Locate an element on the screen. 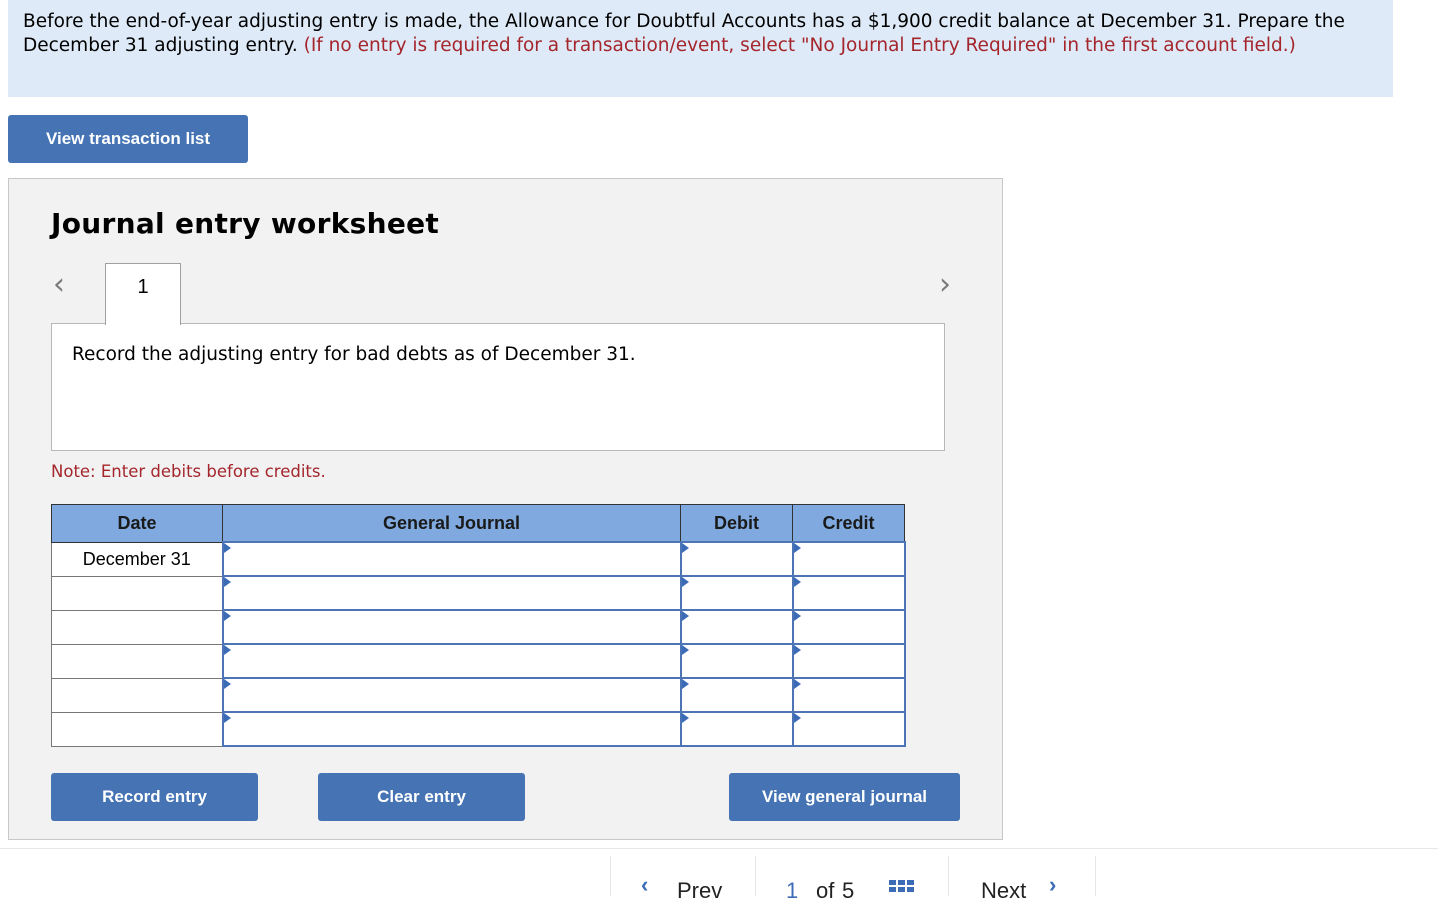 This screenshot has width=1438, height=904. prev-chevron-icon: ‹ is located at coordinates (645, 884).